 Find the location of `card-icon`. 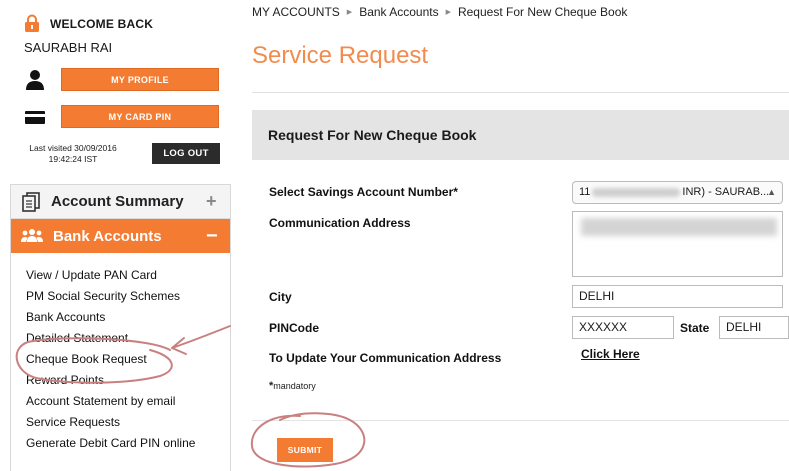

card-icon is located at coordinates (35, 117).